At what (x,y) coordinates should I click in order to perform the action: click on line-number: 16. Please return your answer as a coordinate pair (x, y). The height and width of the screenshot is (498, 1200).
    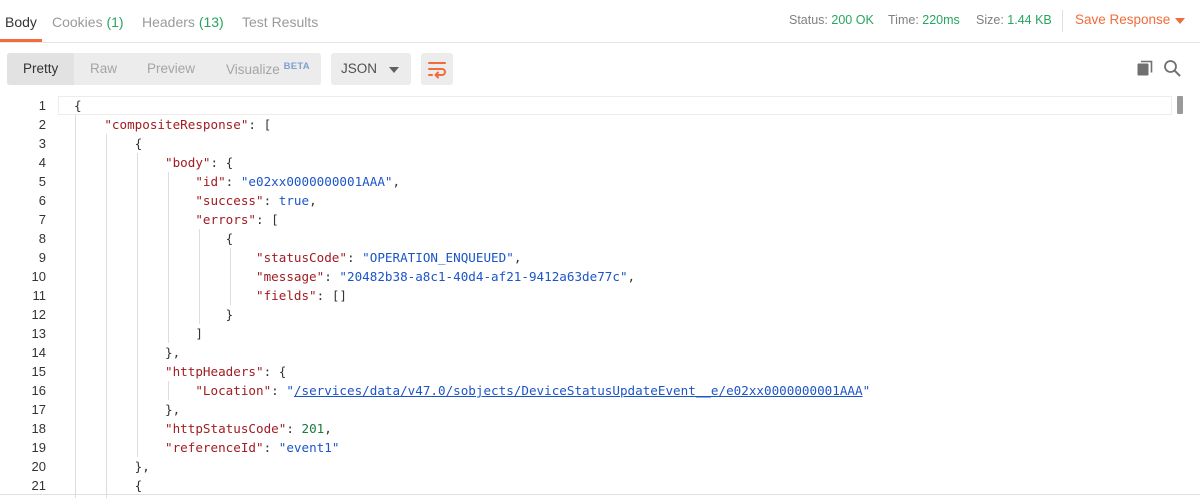
    Looking at the image, I should click on (38, 390).